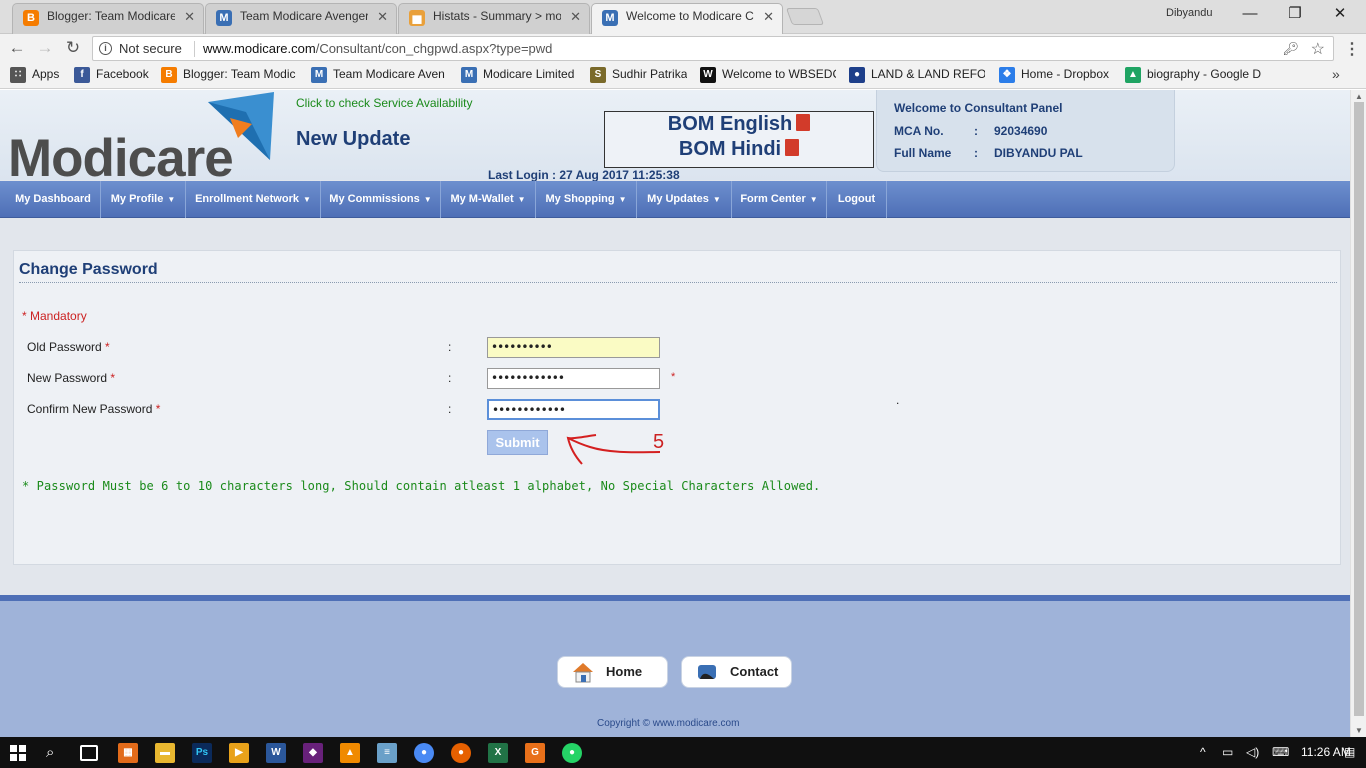 The image size is (1366, 768). I want to click on nav-my-m-wallet: My M-Wallet ▼, so click(488, 199).